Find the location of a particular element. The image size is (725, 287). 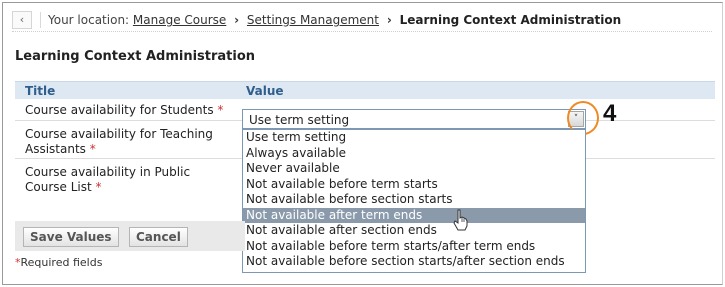

select-option: Use term setting is located at coordinates (414, 138).